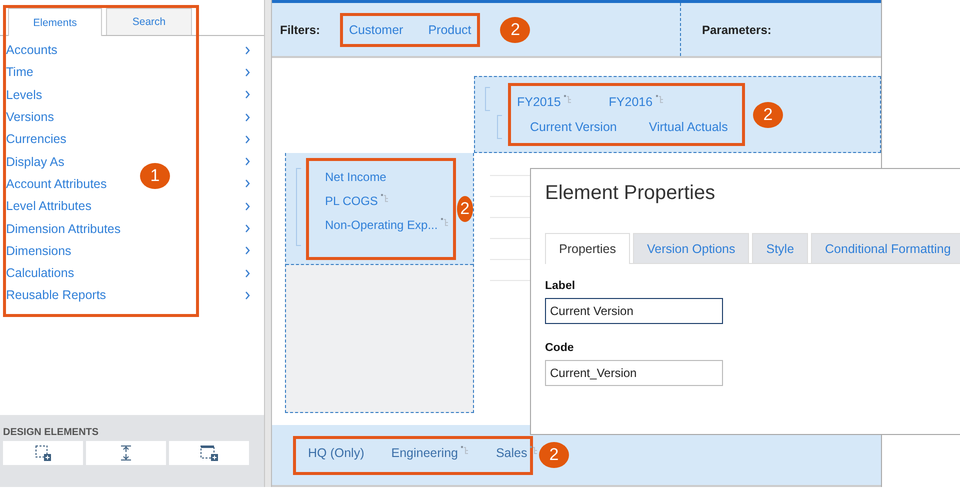 The height and width of the screenshot is (497, 960). I want to click on text-field: Current Version, so click(634, 311).